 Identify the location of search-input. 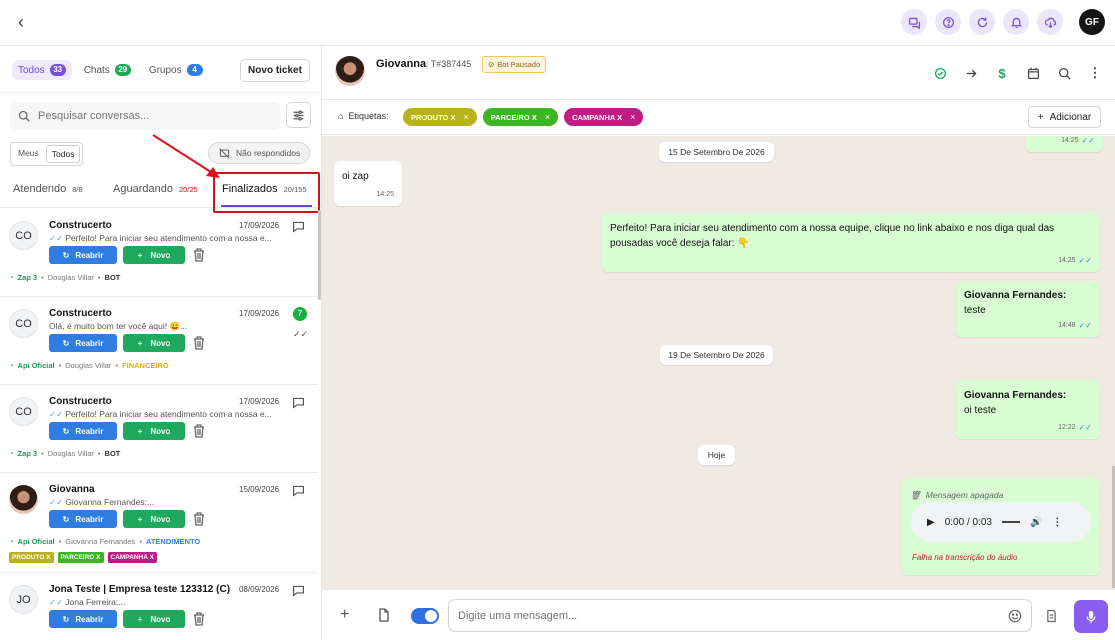
(153, 116).